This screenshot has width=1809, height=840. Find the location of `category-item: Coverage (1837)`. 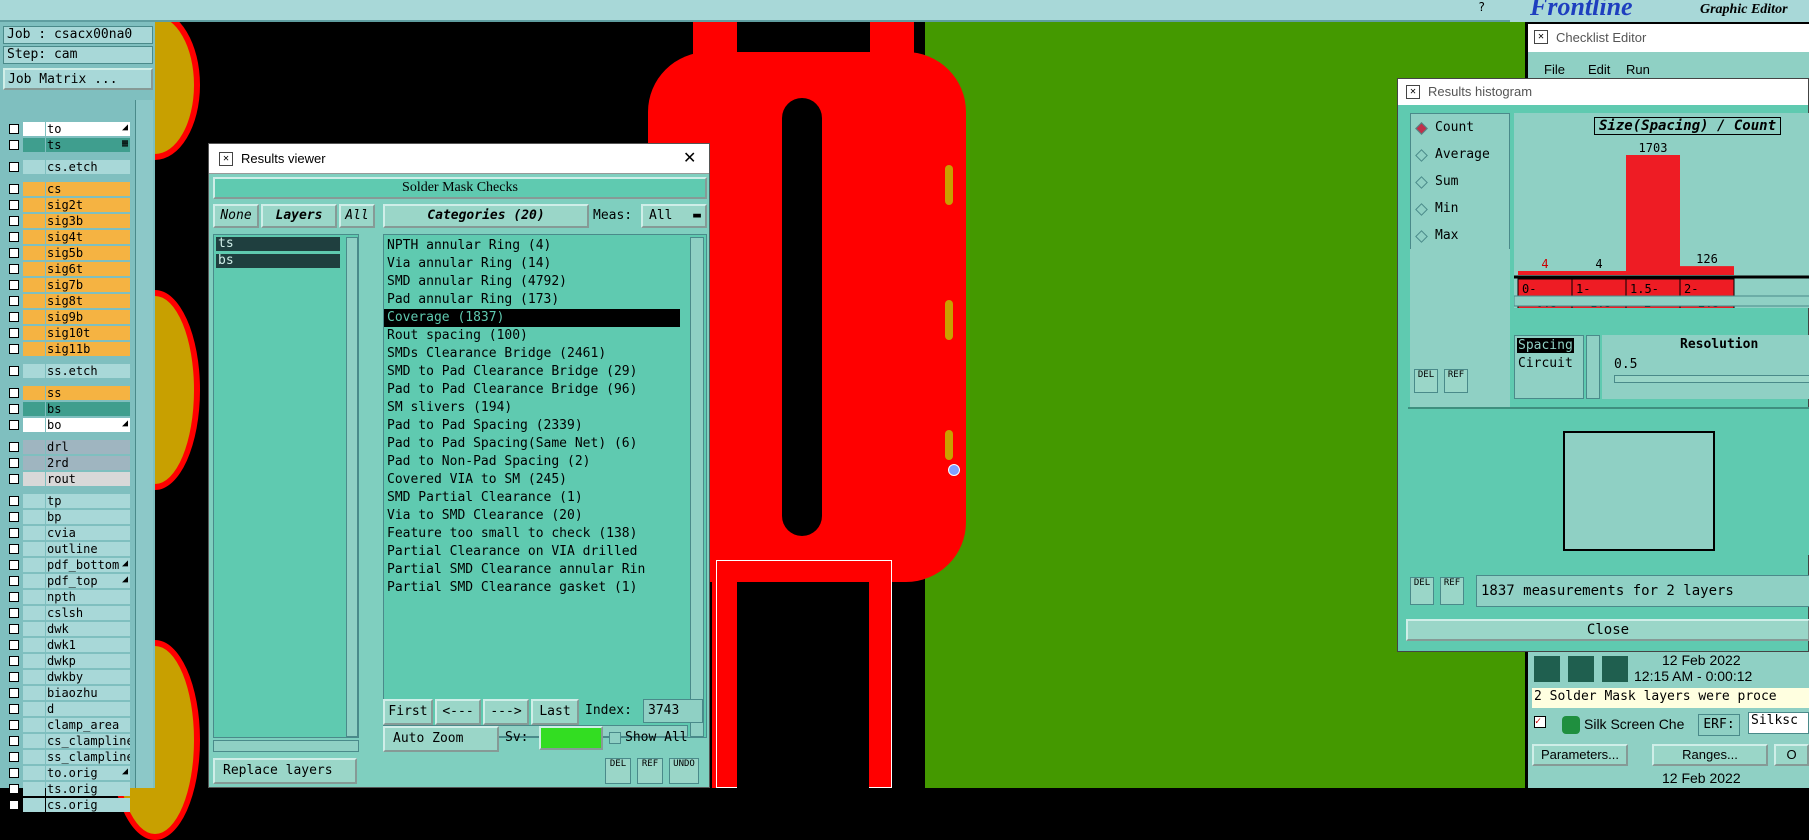

category-item: Coverage (1837) is located at coordinates (532, 318).